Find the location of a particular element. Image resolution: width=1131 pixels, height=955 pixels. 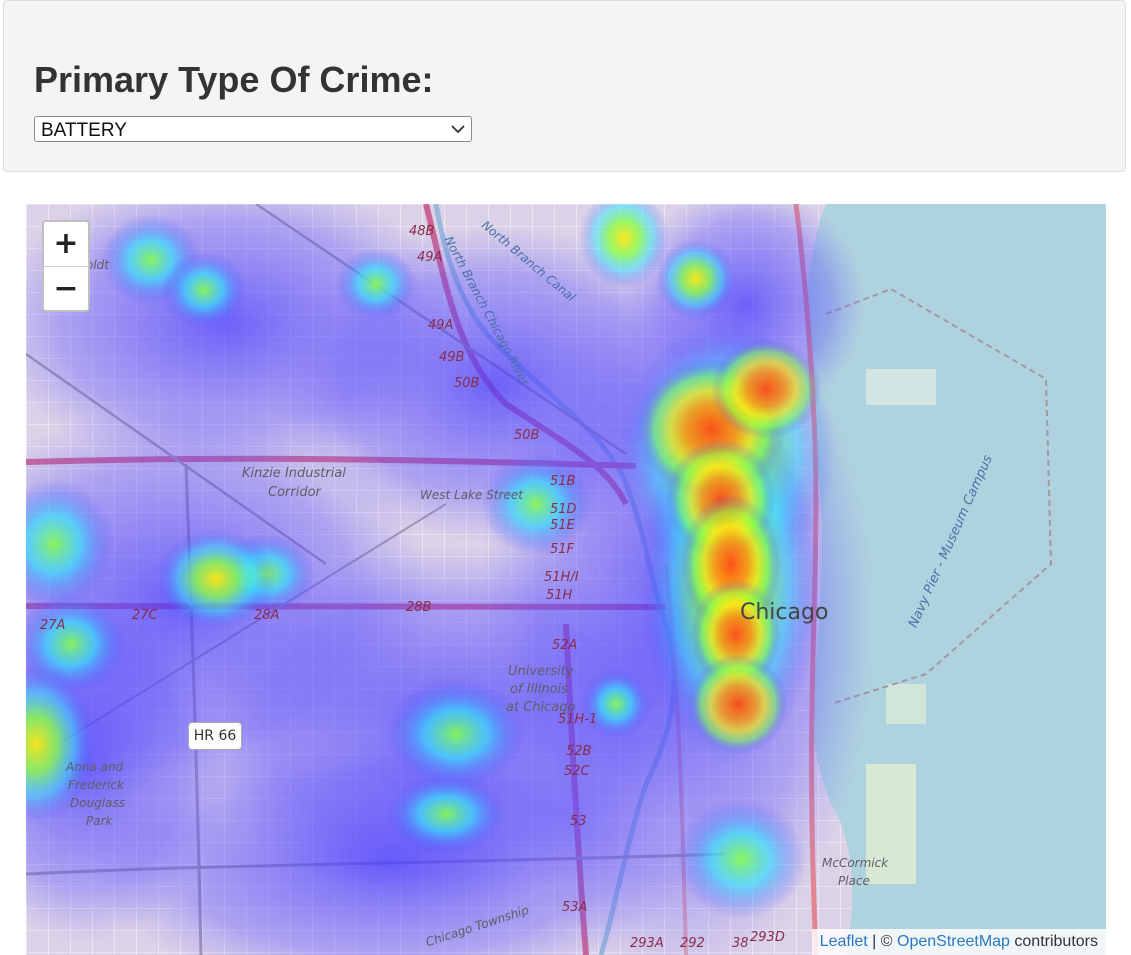

zoom-out-button: − is located at coordinates (66, 288).